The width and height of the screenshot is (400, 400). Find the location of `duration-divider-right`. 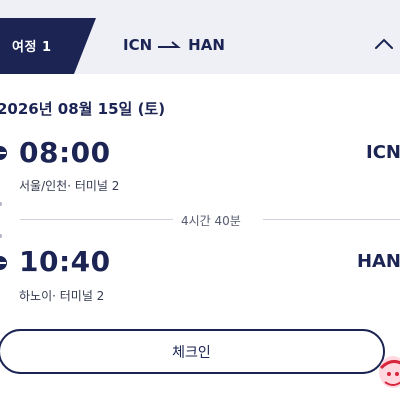

duration-divider-right is located at coordinates (331, 219).